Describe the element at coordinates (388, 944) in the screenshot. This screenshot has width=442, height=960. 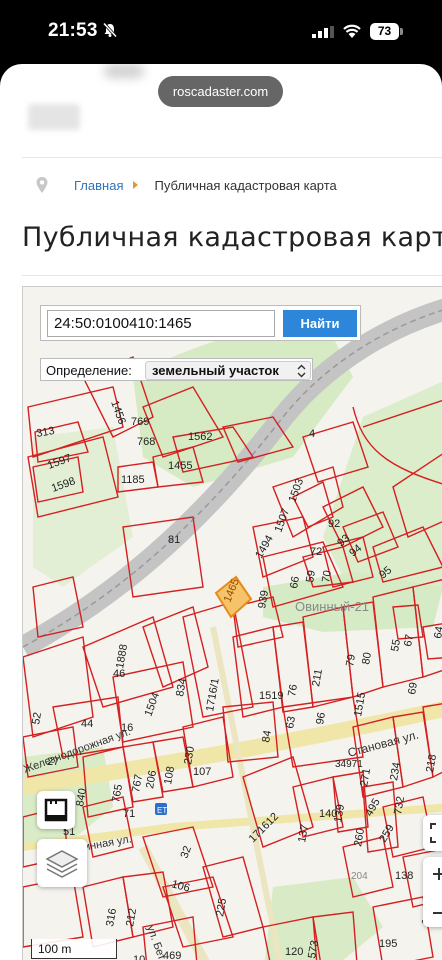
I see `parcel-label: 195` at that location.